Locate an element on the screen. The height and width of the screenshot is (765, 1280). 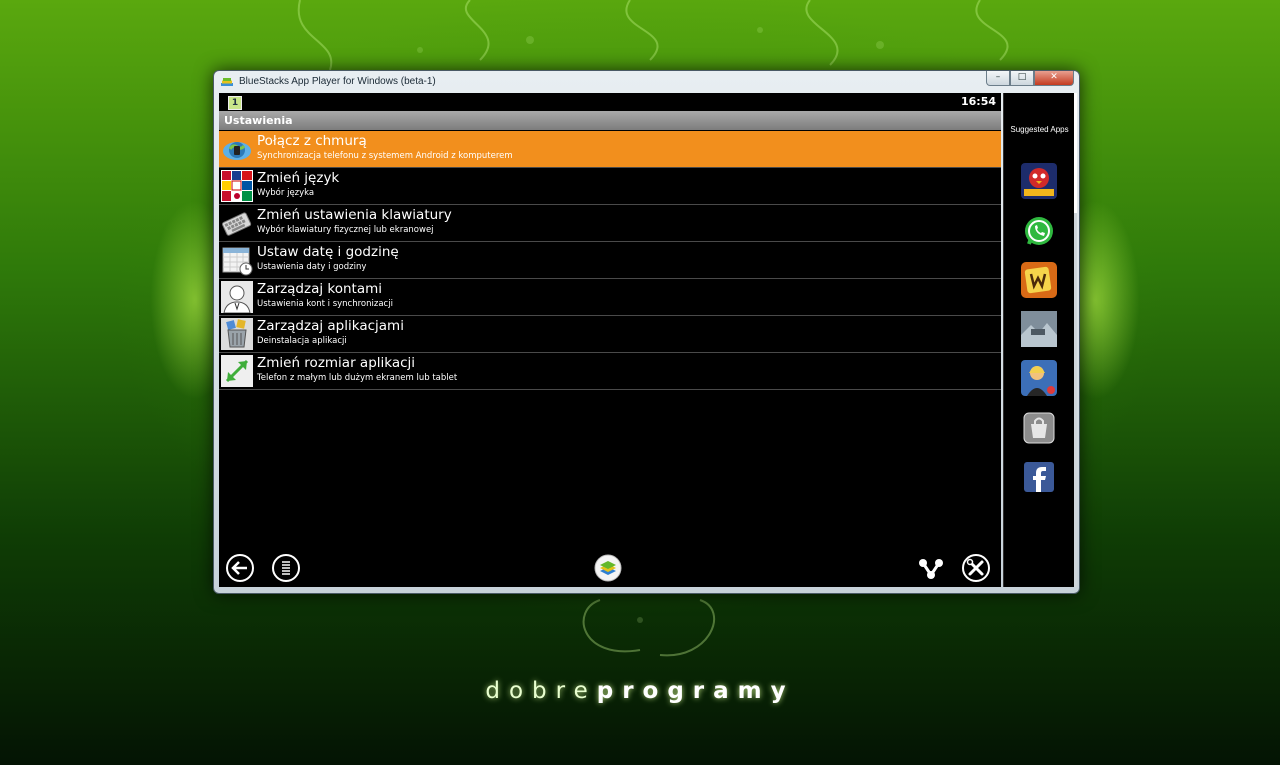
settings-item-title: Ustaw datę i godzinę is located at coordinates (328, 252).